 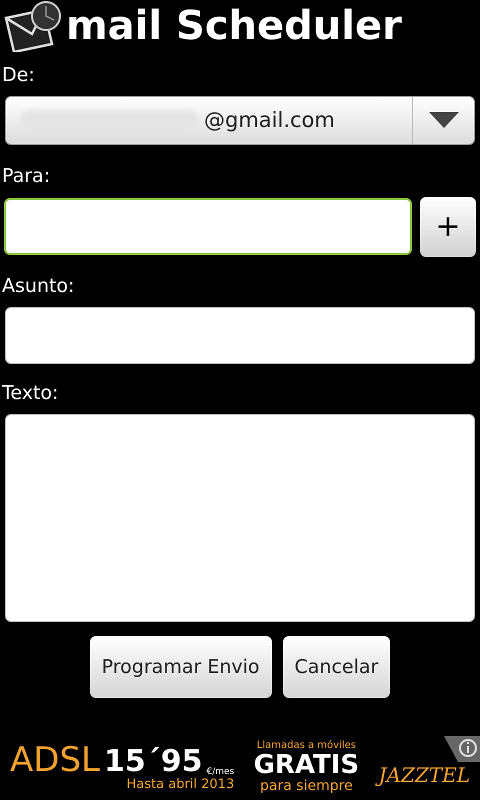 What do you see at coordinates (26, 175) in the screenshot?
I see `field-label: Para:` at bounding box center [26, 175].